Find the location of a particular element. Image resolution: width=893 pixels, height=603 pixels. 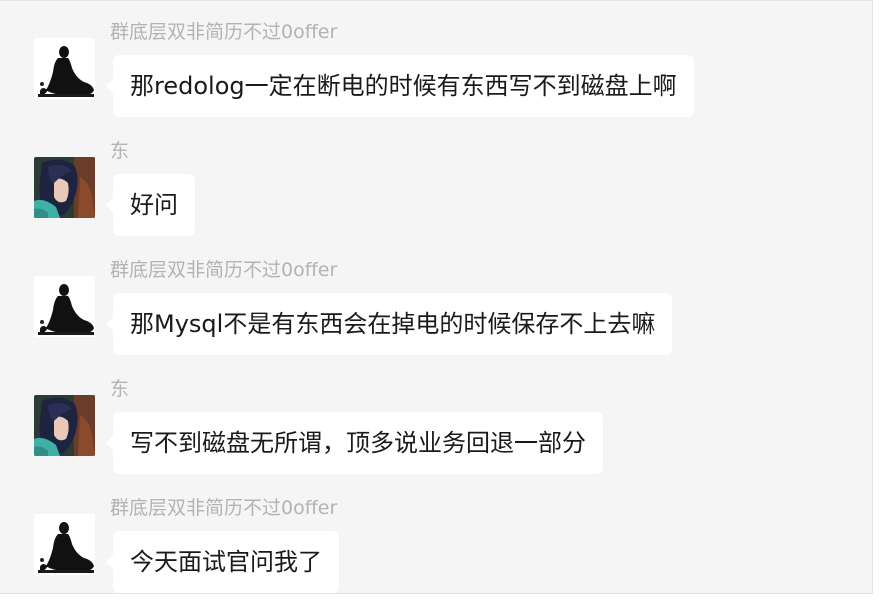

message-bubble: 那redolog一定在断电的时候有东西写不到磁盘上啊 is located at coordinates (400, 86).